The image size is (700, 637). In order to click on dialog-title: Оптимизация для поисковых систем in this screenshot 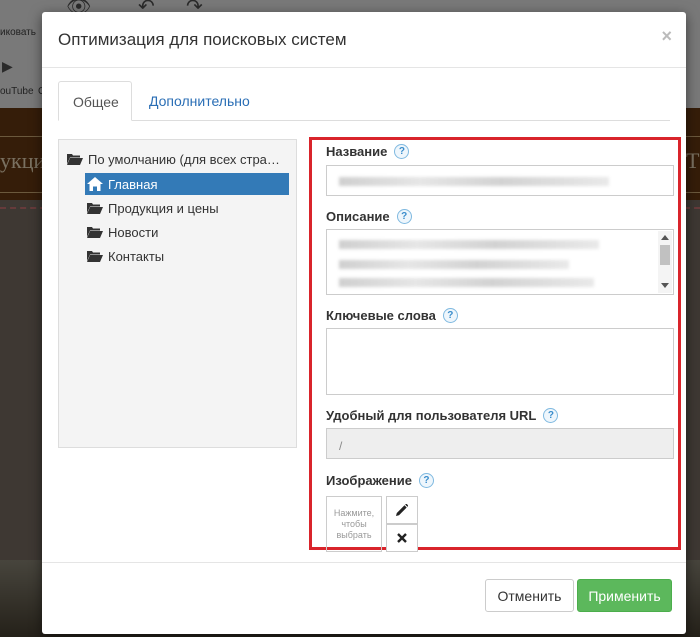, I will do `click(202, 39)`.